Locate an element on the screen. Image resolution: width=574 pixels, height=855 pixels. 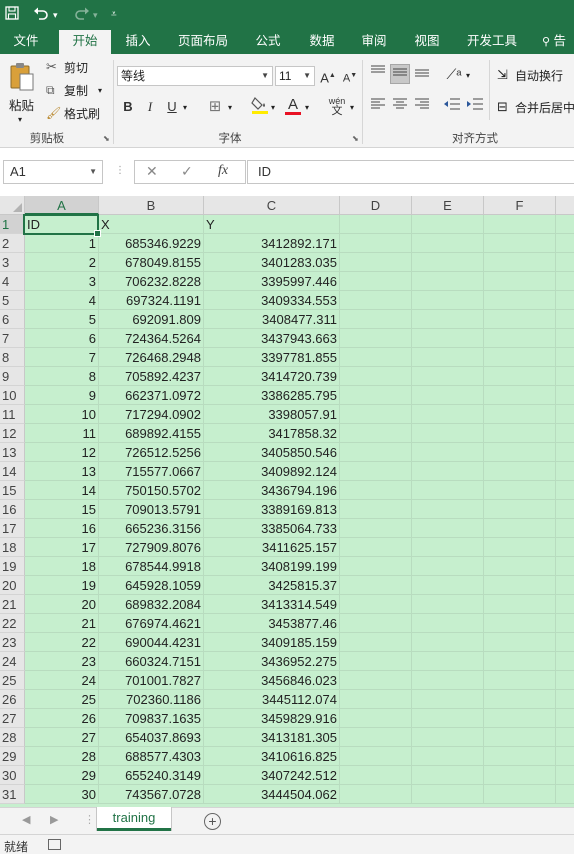
align-top-icon is located at coordinates (378, 74).